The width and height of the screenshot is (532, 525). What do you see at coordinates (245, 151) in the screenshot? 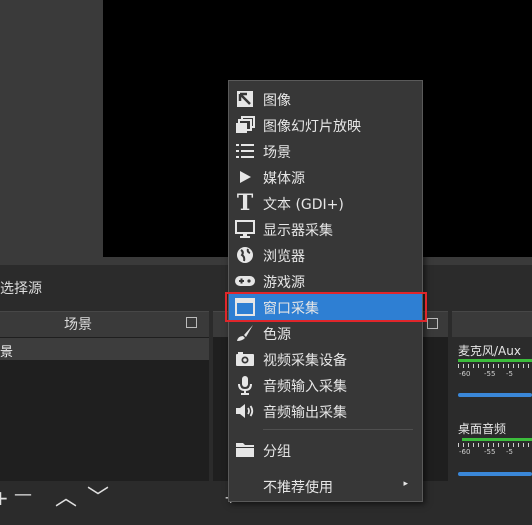
I see `list-icon` at bounding box center [245, 151].